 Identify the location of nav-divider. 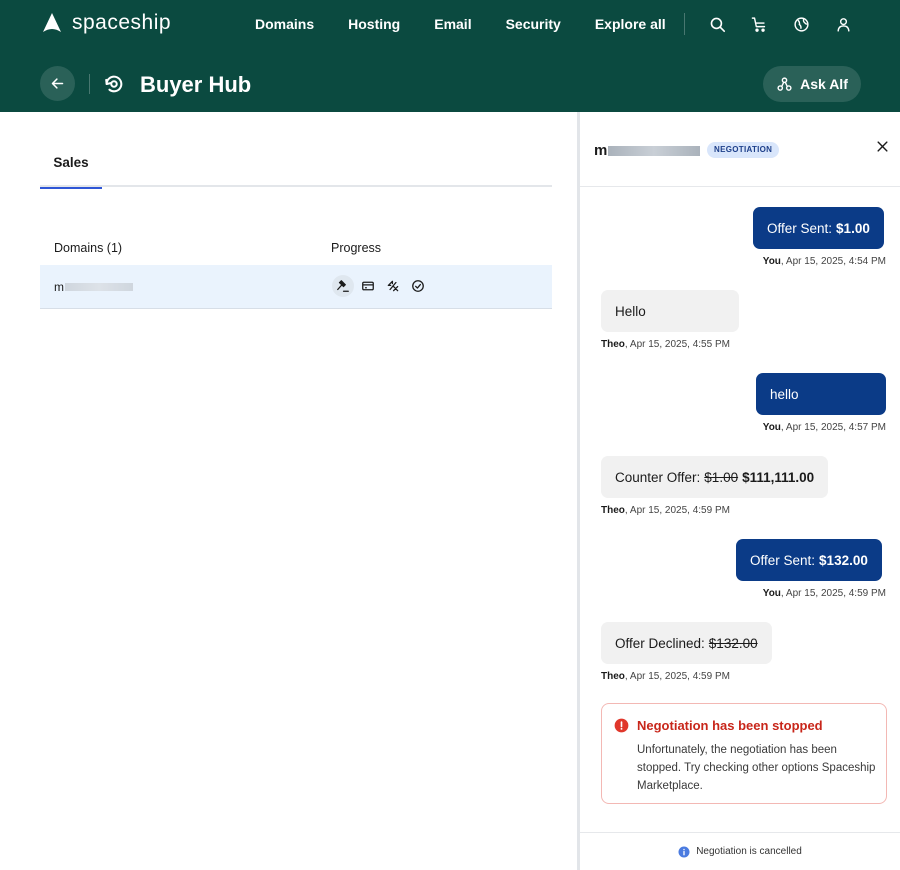
(684, 24).